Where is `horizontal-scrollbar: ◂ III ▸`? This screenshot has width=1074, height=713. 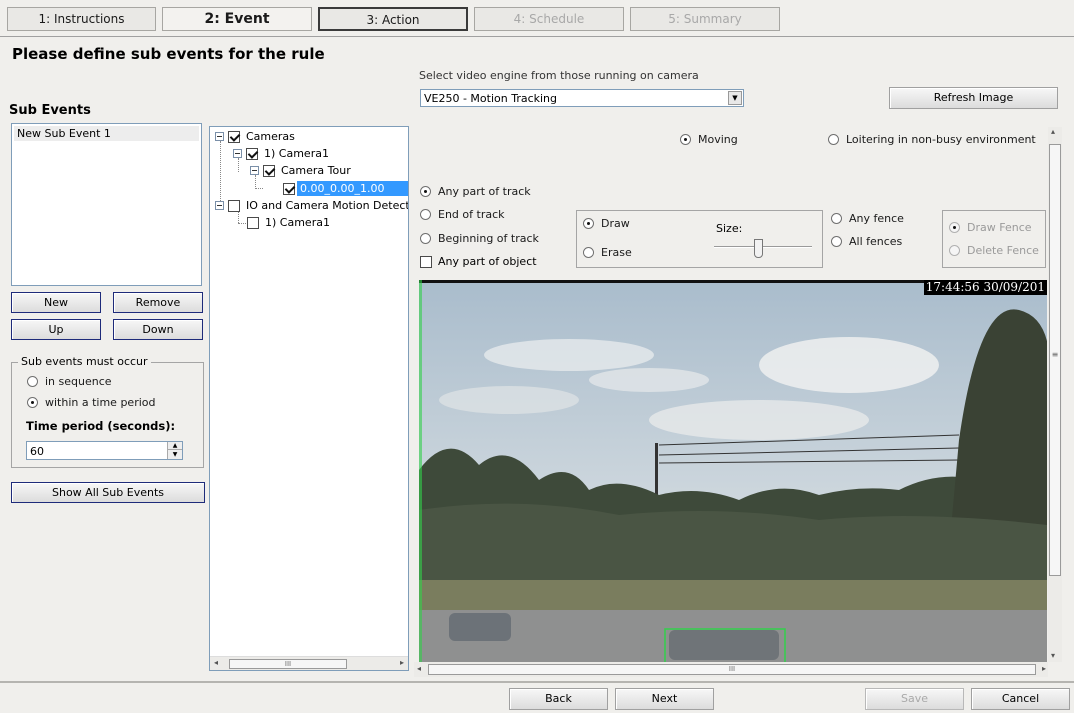 horizontal-scrollbar: ◂ III ▸ is located at coordinates (731, 669).